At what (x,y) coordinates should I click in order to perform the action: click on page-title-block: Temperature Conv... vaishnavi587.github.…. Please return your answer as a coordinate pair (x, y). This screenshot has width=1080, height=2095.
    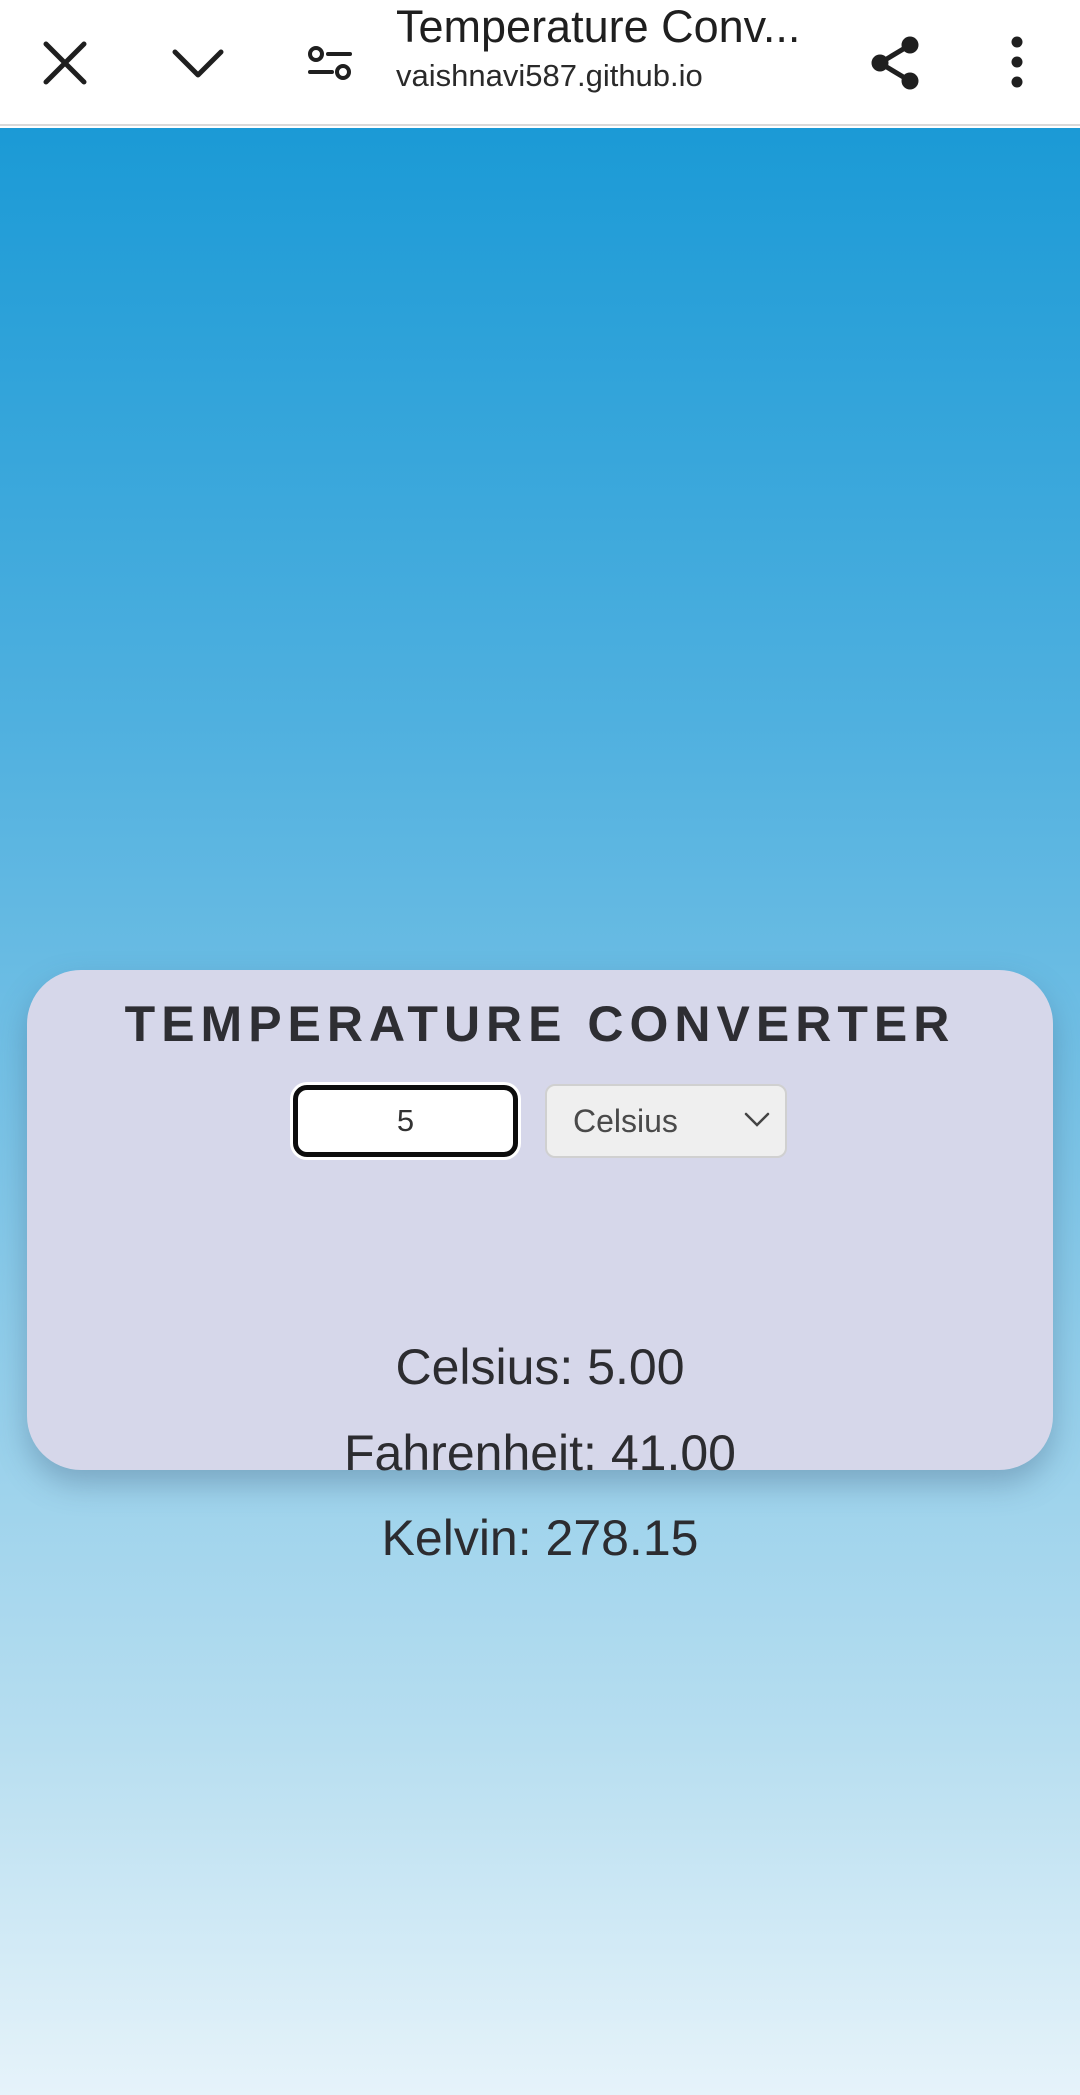
    Looking at the image, I should click on (611, 63).